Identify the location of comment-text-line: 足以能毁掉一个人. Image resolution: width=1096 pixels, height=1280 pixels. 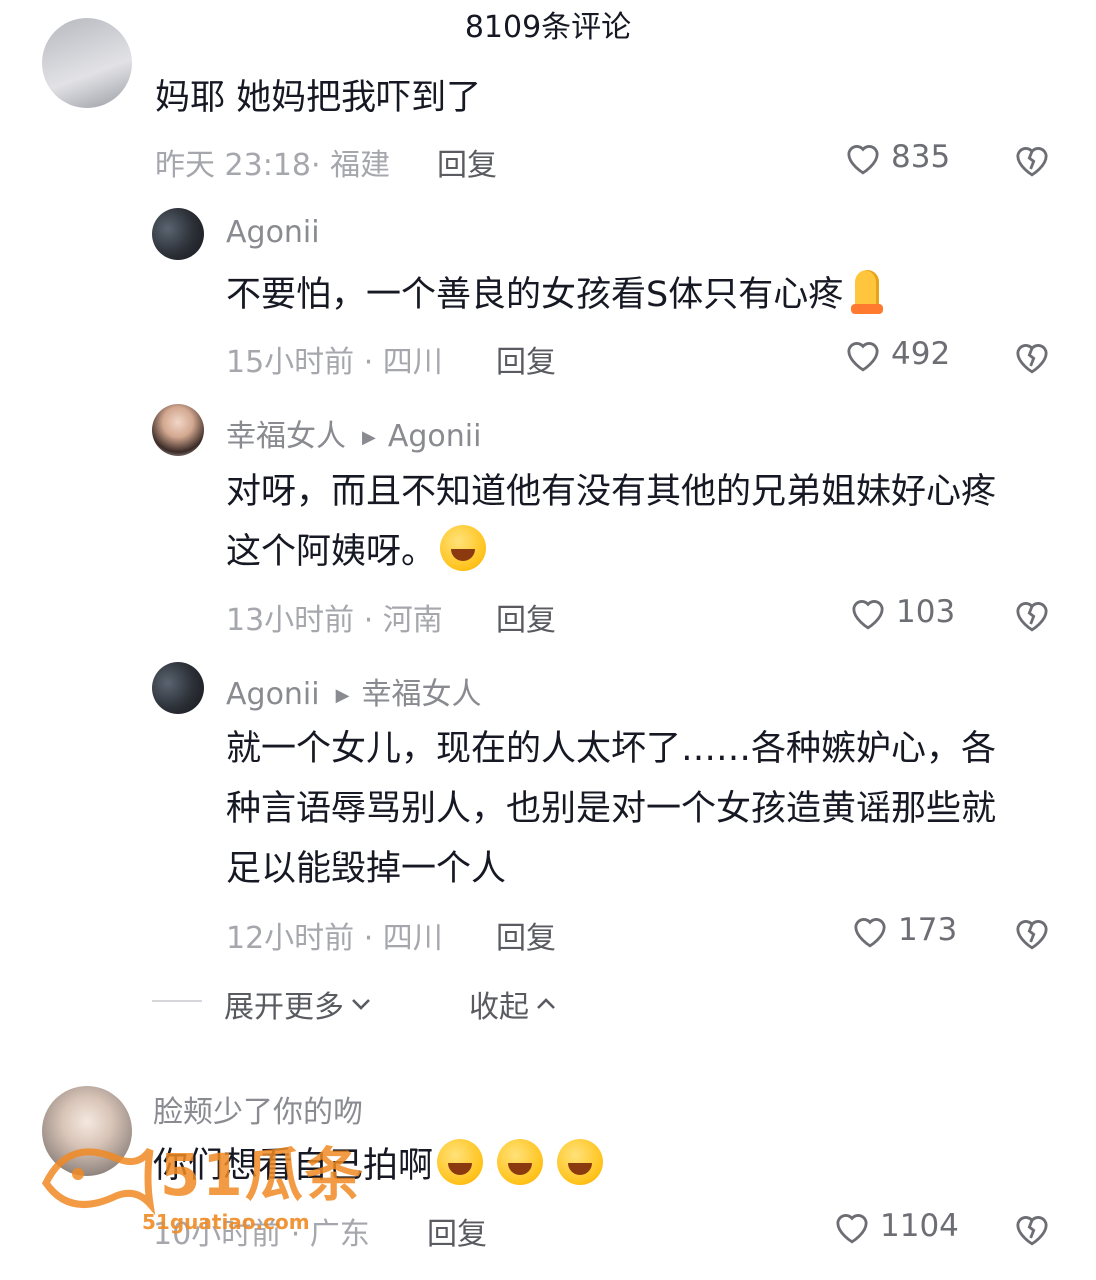
(366, 869).